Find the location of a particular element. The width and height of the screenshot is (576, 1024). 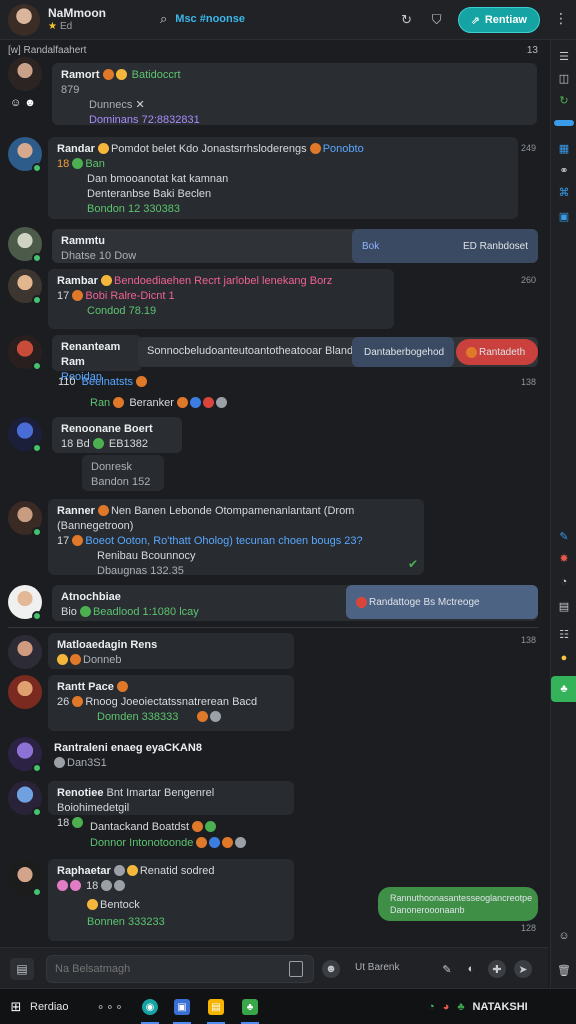

message-meta: Bandon 152 is located at coordinates (121, 482).